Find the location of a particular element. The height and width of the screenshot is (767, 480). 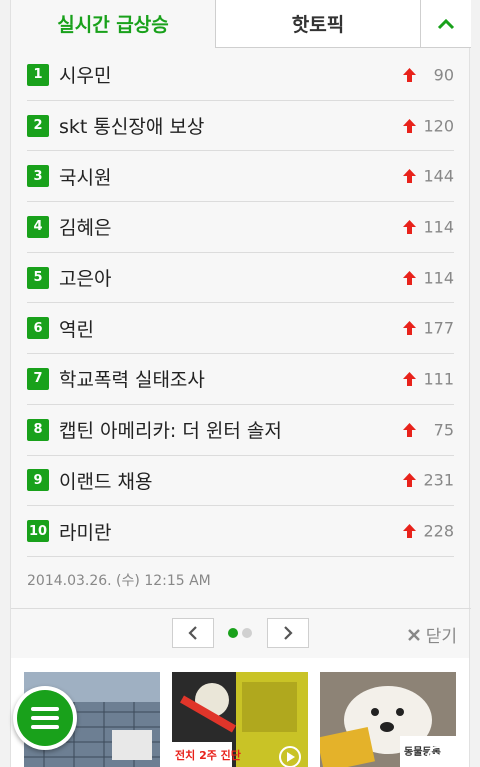

chevron-left-icon is located at coordinates (192, 633).